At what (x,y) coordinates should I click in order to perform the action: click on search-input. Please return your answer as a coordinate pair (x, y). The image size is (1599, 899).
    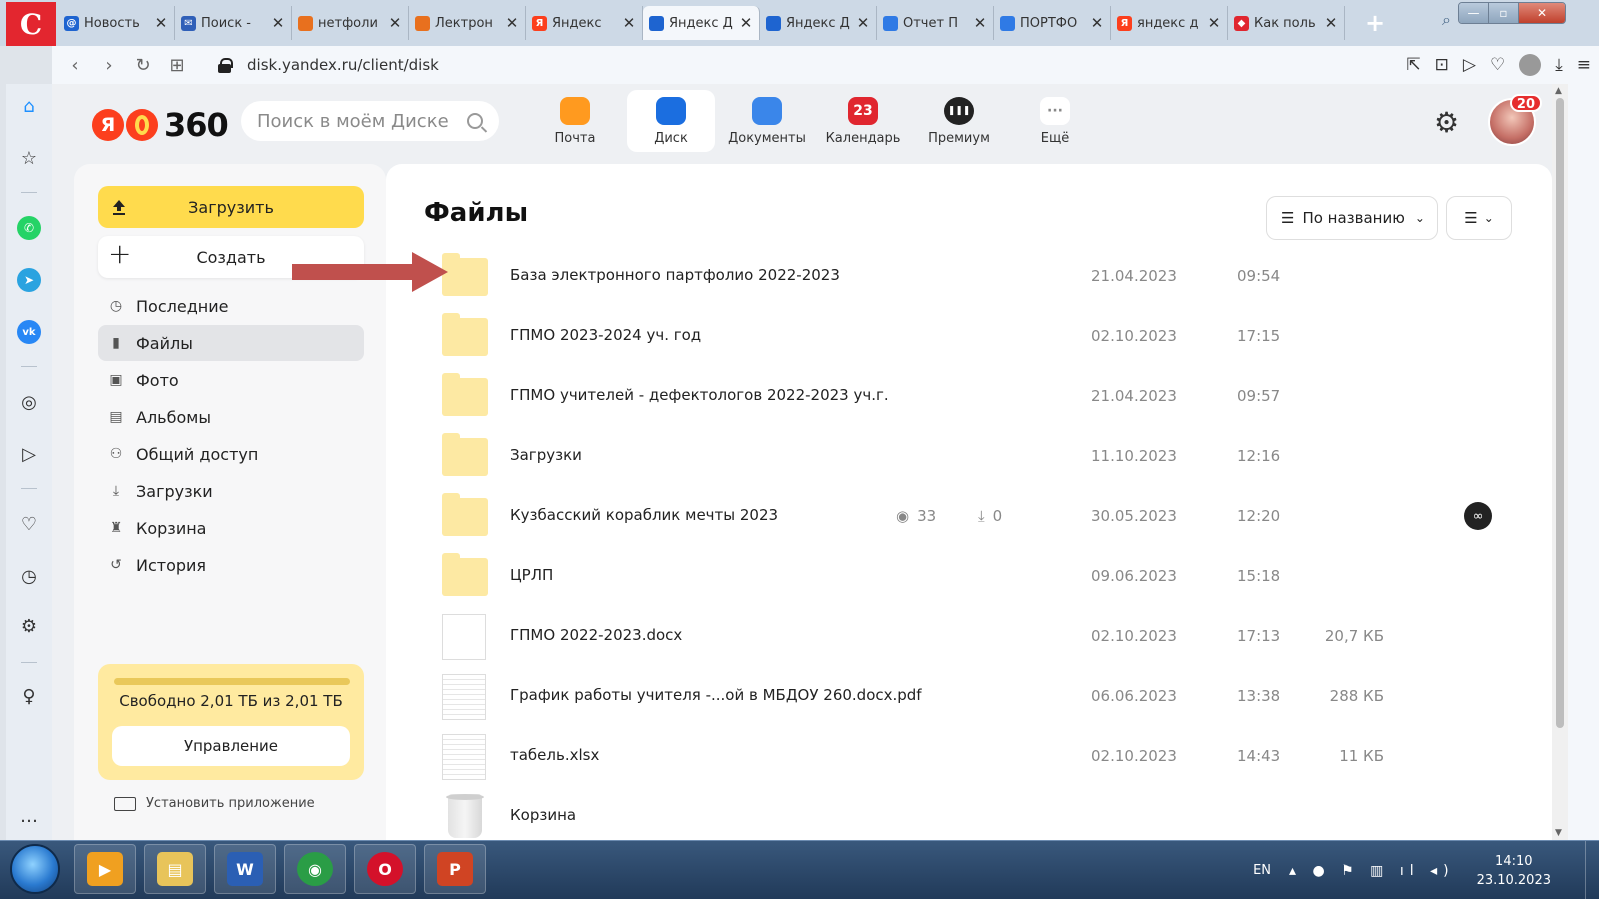
    Looking at the image, I should click on (362, 121).